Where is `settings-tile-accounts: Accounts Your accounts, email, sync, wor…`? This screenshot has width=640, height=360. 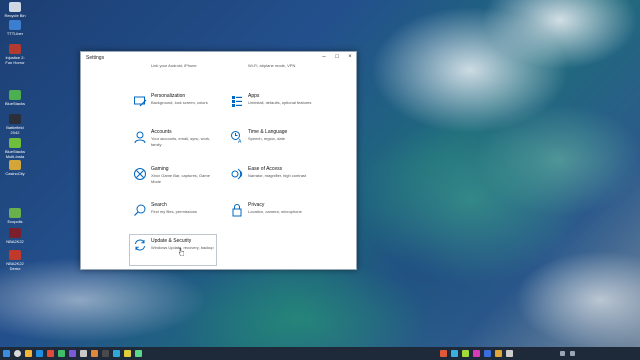 settings-tile-accounts: Accounts Your accounts, email, sync, wor… is located at coordinates (173, 142).